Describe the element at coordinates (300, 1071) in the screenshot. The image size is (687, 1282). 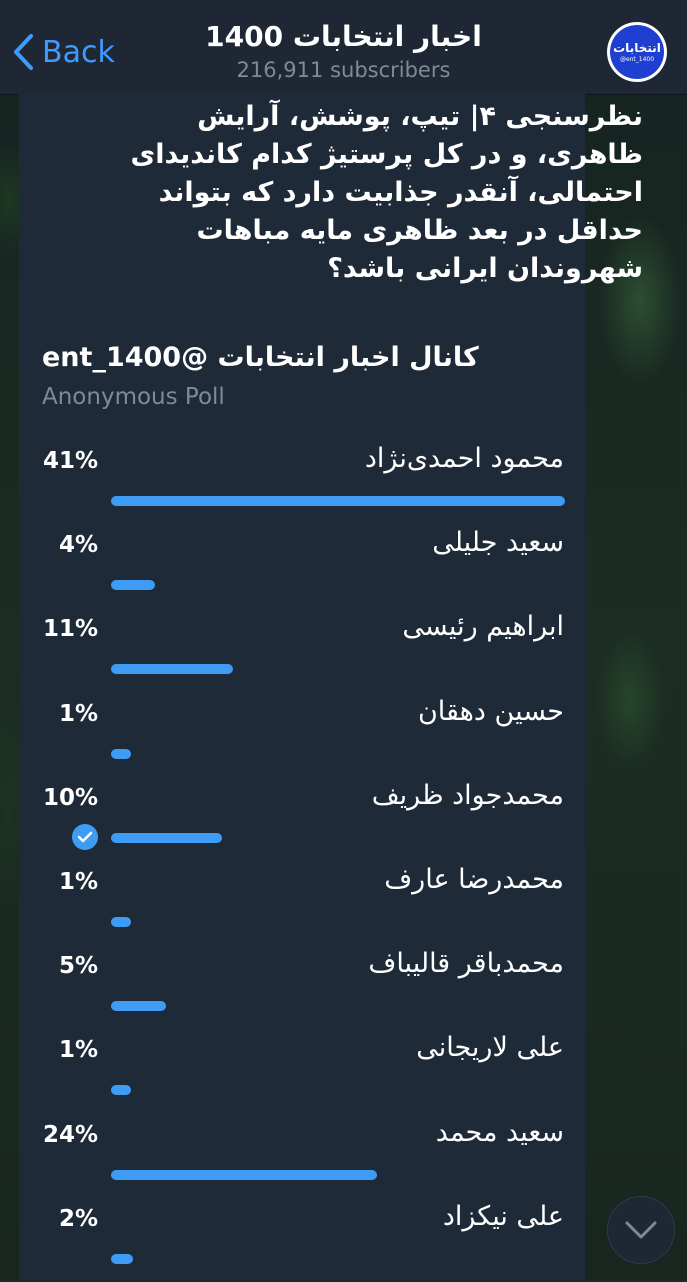
I see `poll-option: 1% علی لاریجانی` at that location.